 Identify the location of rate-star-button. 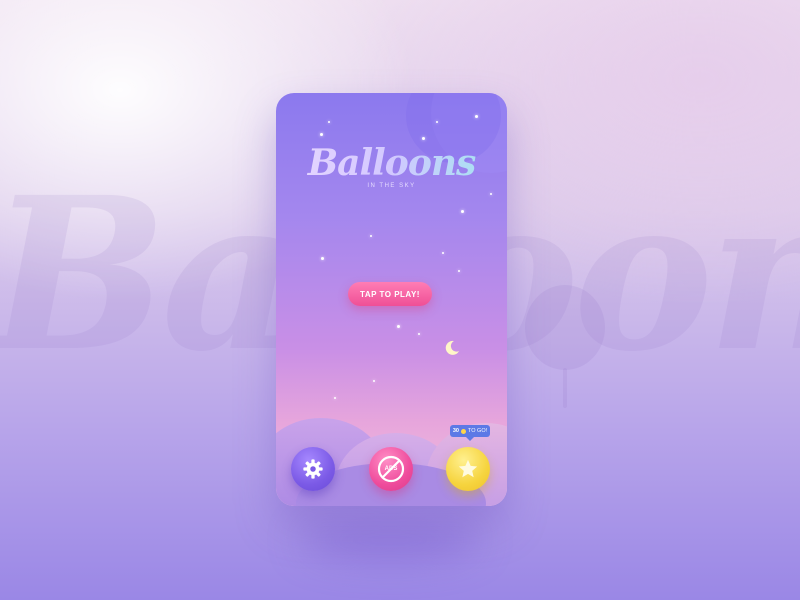
(468, 469).